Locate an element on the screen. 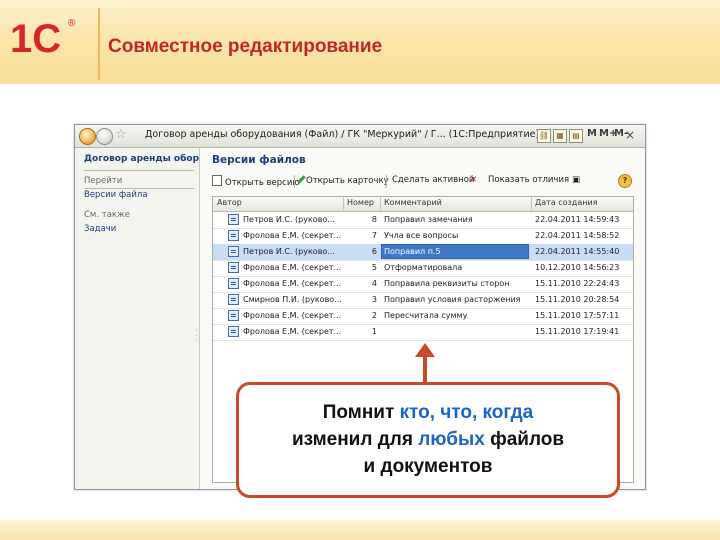  comment-cell: Отформатировала is located at coordinates (423, 267).